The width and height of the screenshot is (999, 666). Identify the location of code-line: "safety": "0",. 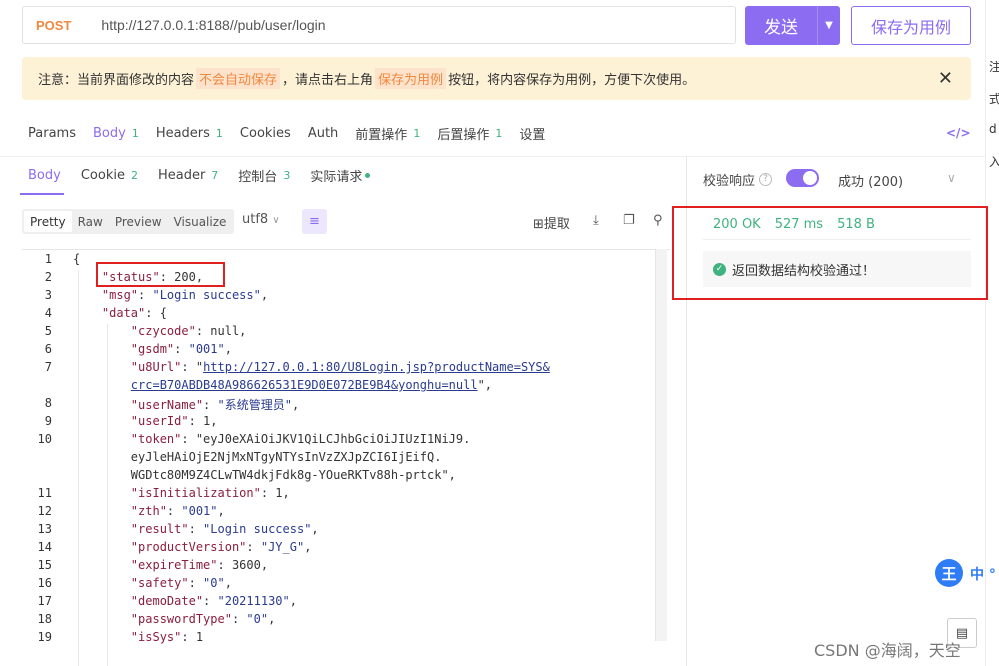
(181, 583).